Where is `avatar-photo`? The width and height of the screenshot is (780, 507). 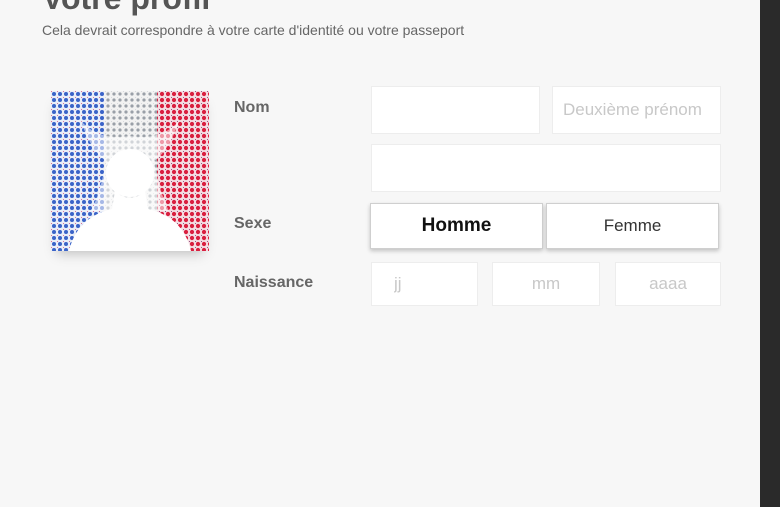
avatar-photo is located at coordinates (130, 171).